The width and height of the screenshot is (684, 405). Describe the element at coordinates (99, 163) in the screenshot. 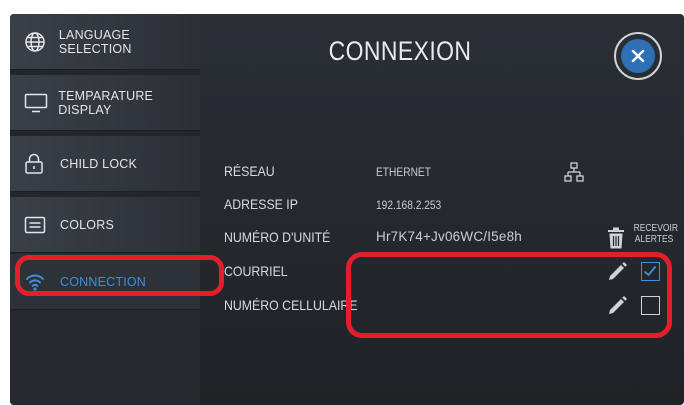

I see `sidebar-item-label: CHILD LOCK` at that location.